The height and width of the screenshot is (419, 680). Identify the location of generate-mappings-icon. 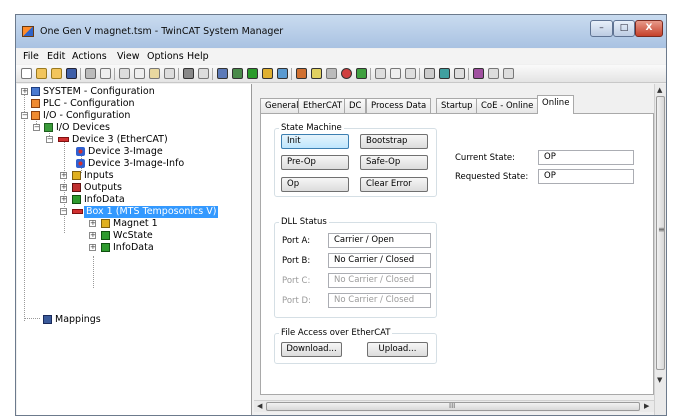
(222, 73).